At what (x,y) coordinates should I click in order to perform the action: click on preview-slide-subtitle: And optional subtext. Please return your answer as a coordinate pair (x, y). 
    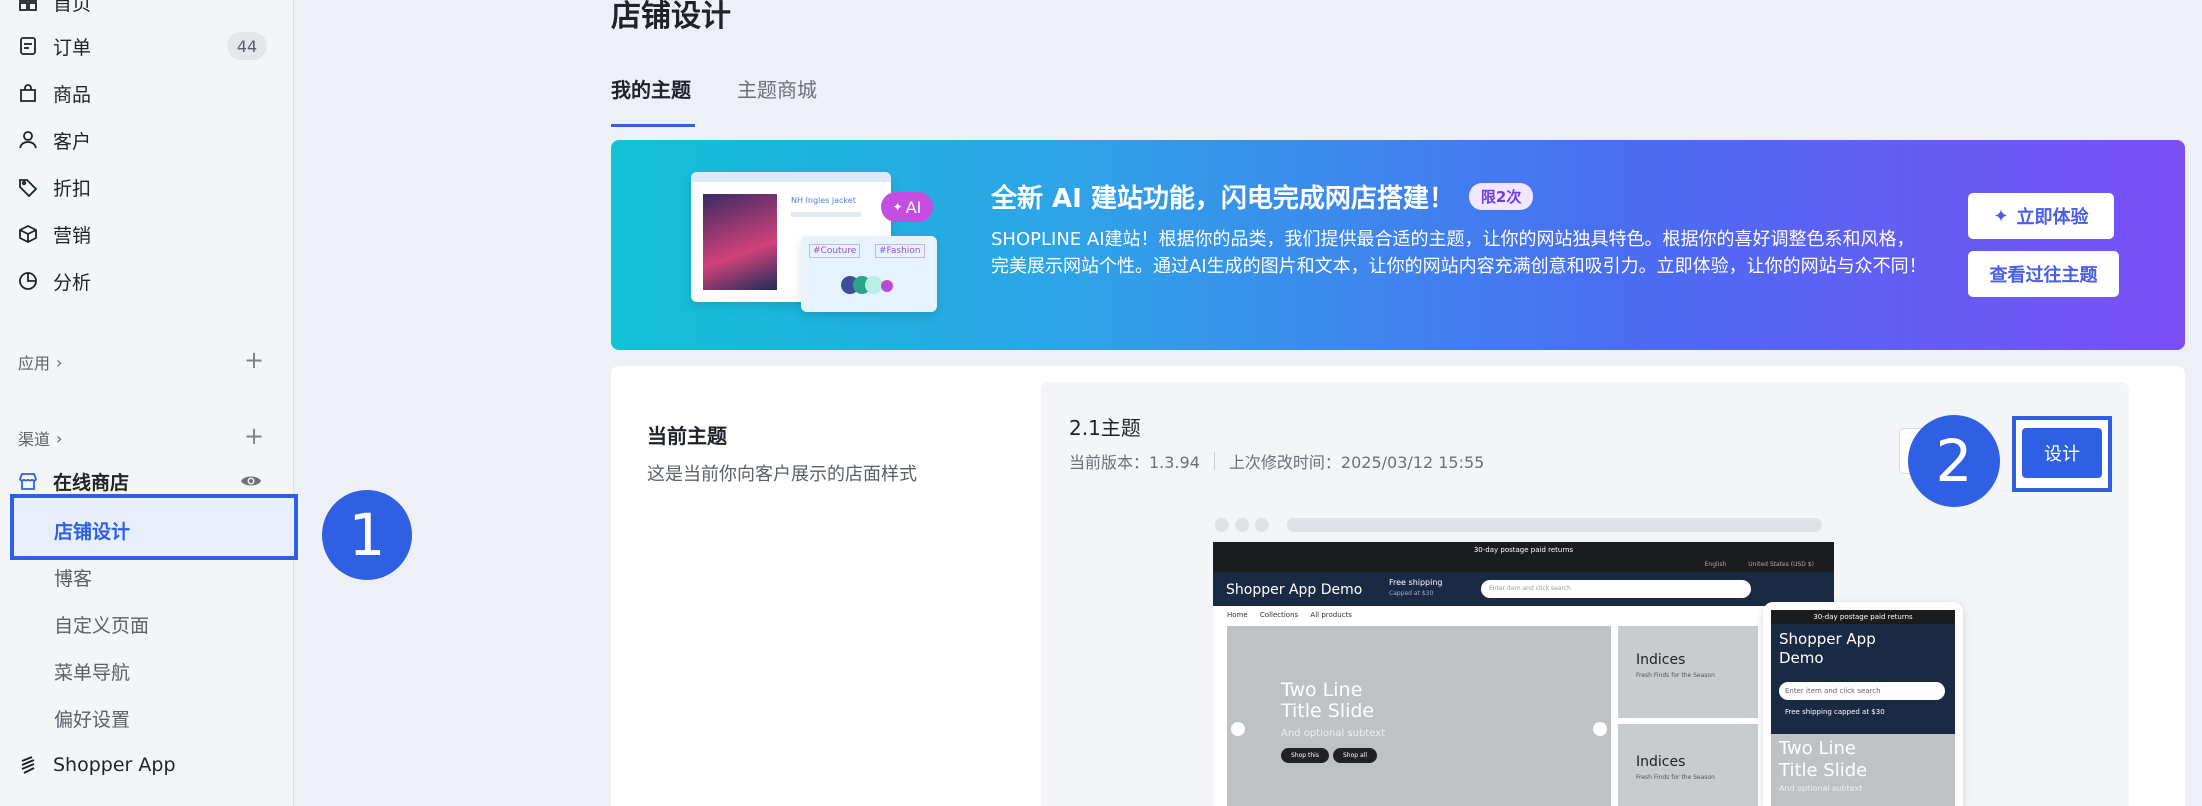
    Looking at the image, I should click on (1333, 733).